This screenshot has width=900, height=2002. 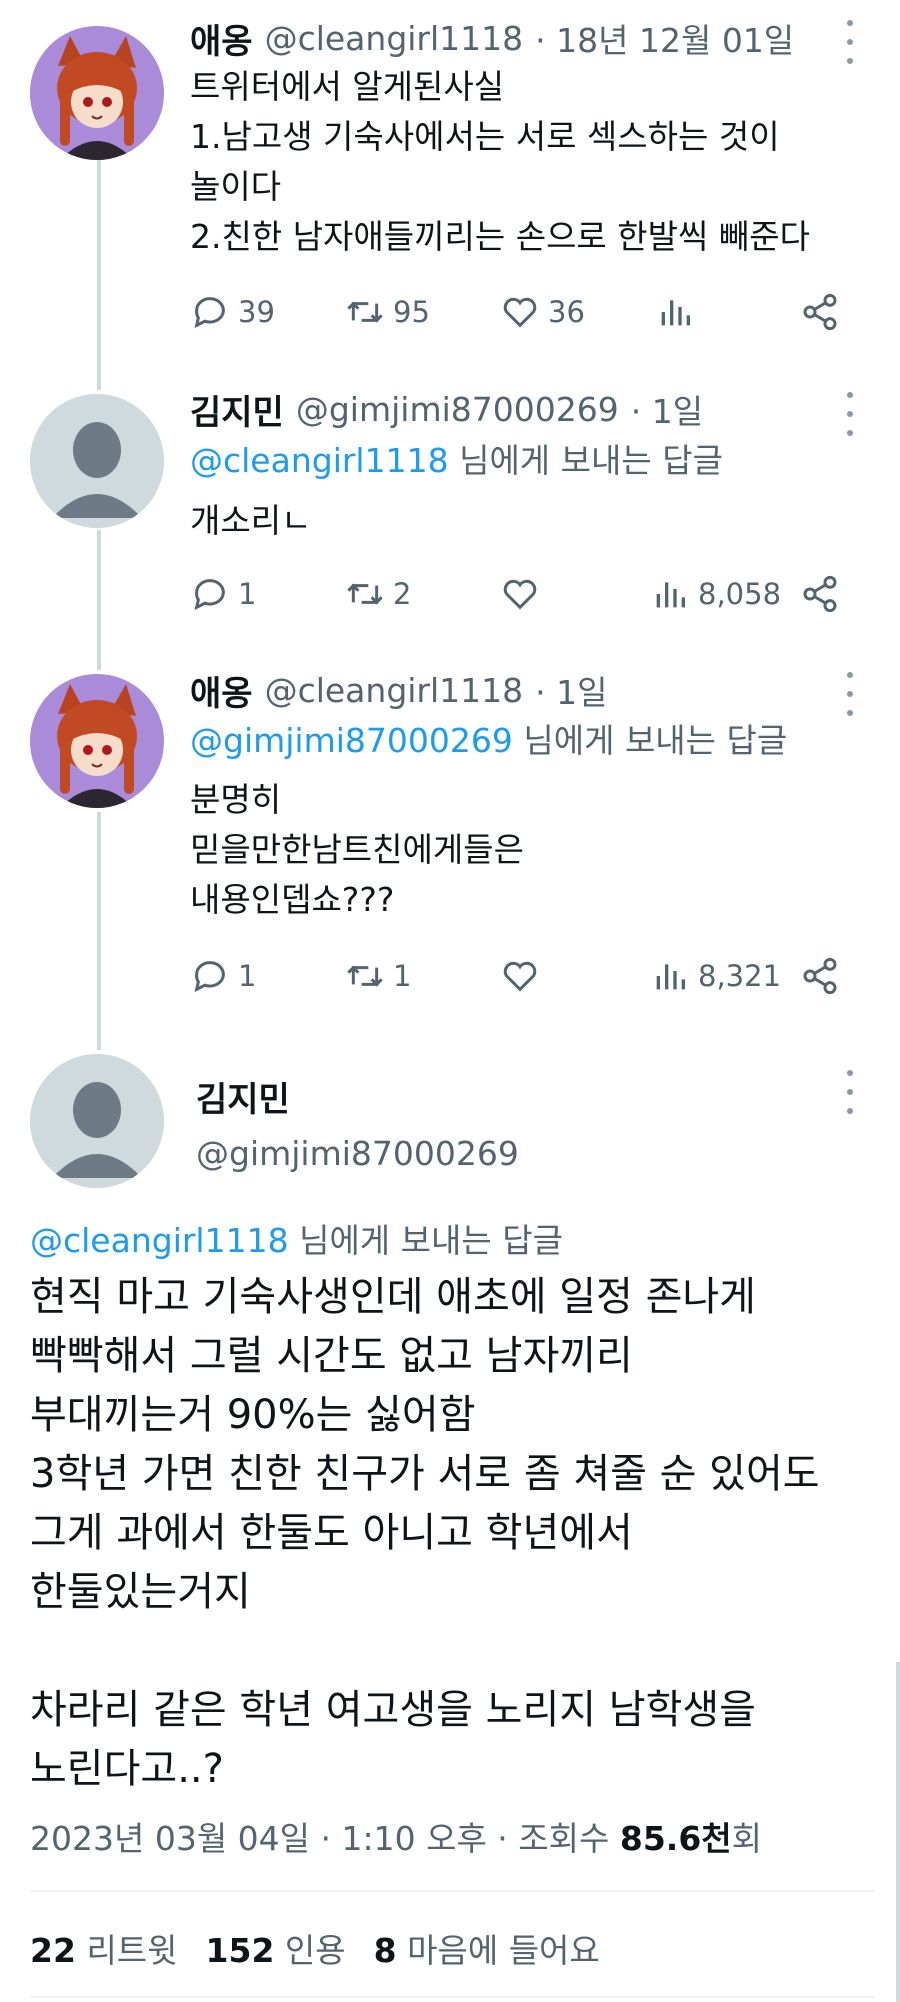 I want to click on retweet-button: 1, so click(x=378, y=976).